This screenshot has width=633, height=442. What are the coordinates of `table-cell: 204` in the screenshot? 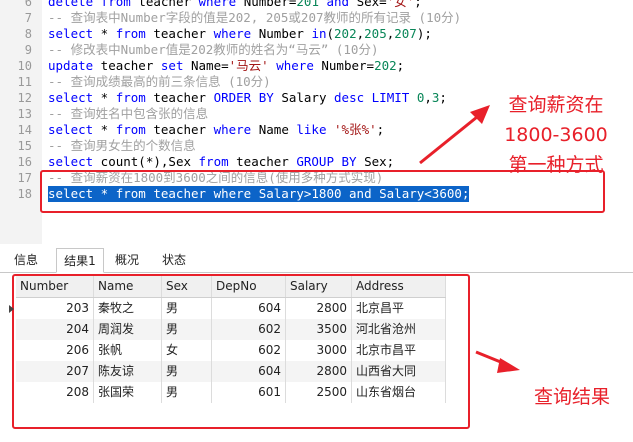 It's located at (55, 329).